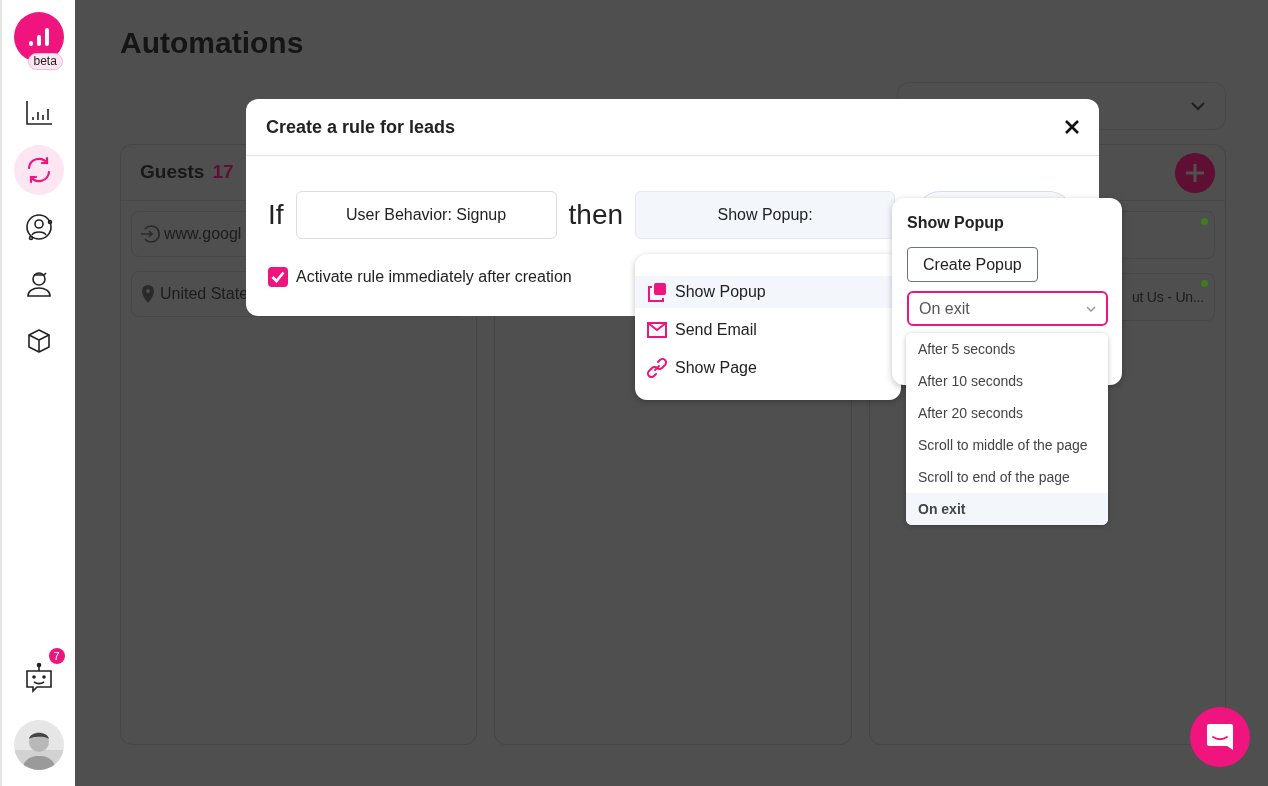 The width and height of the screenshot is (1268, 786). I want to click on then-label: then, so click(596, 215).